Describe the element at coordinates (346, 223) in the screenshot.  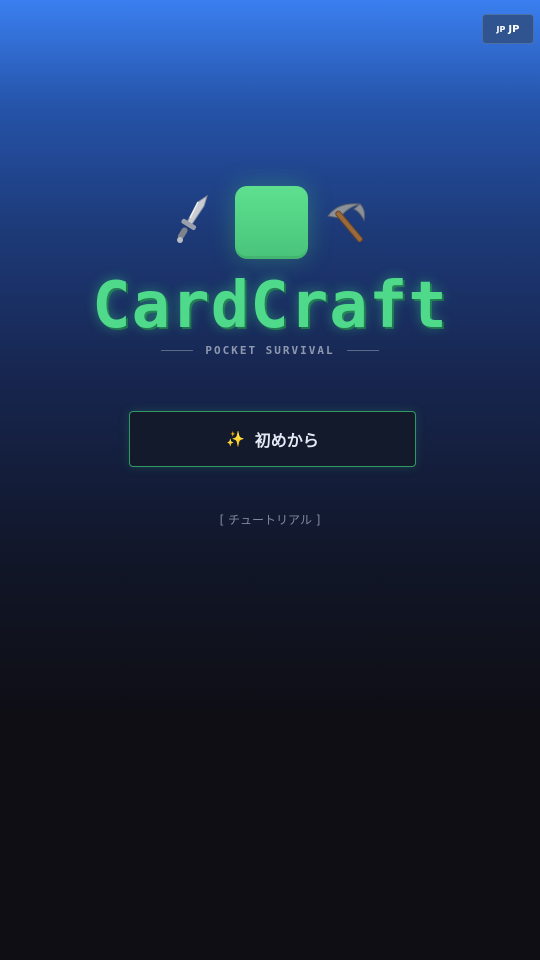
I see `pickaxe-icon` at that location.